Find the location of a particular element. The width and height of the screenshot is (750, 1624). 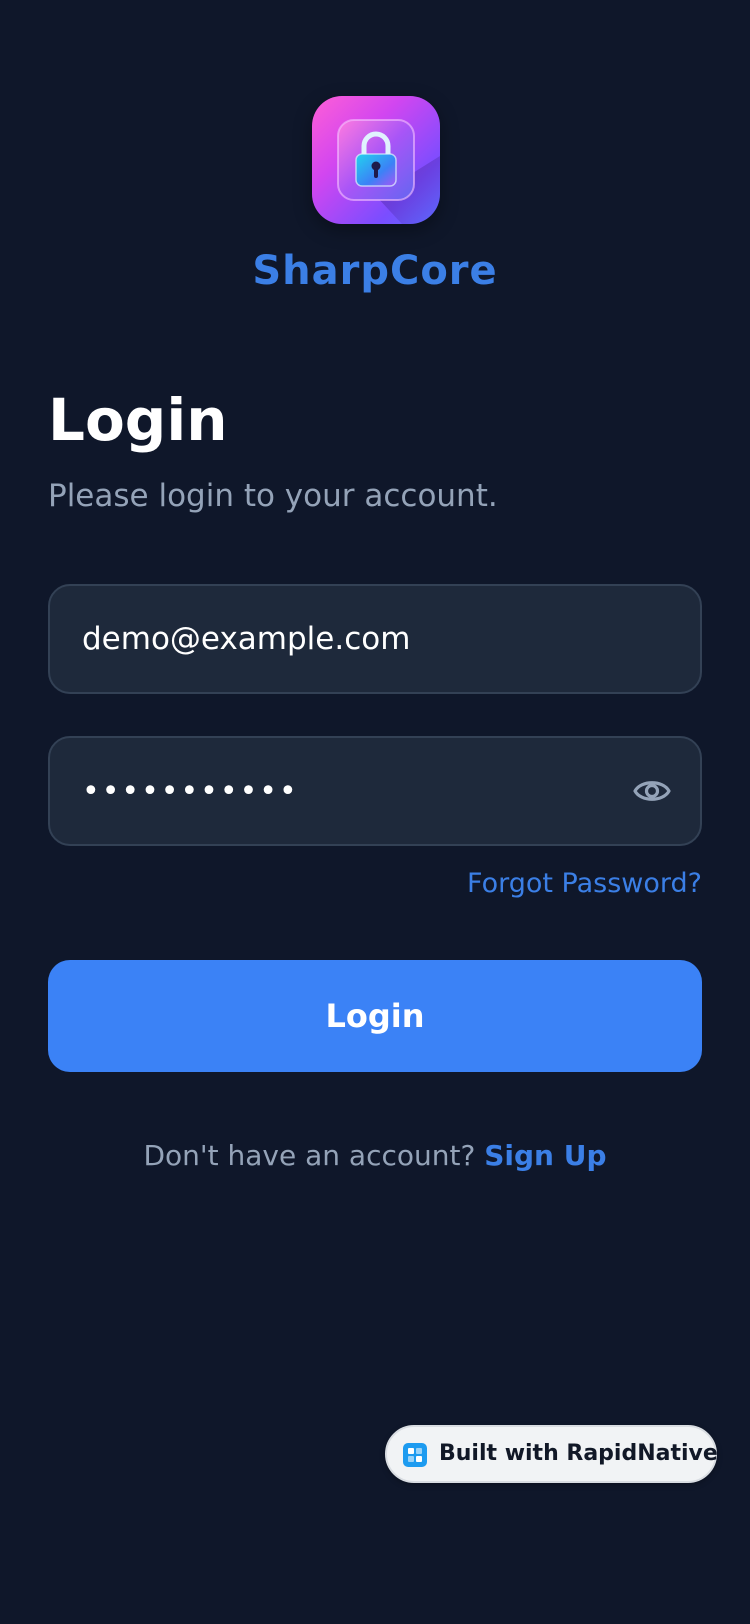

password-field is located at coordinates (375, 791).